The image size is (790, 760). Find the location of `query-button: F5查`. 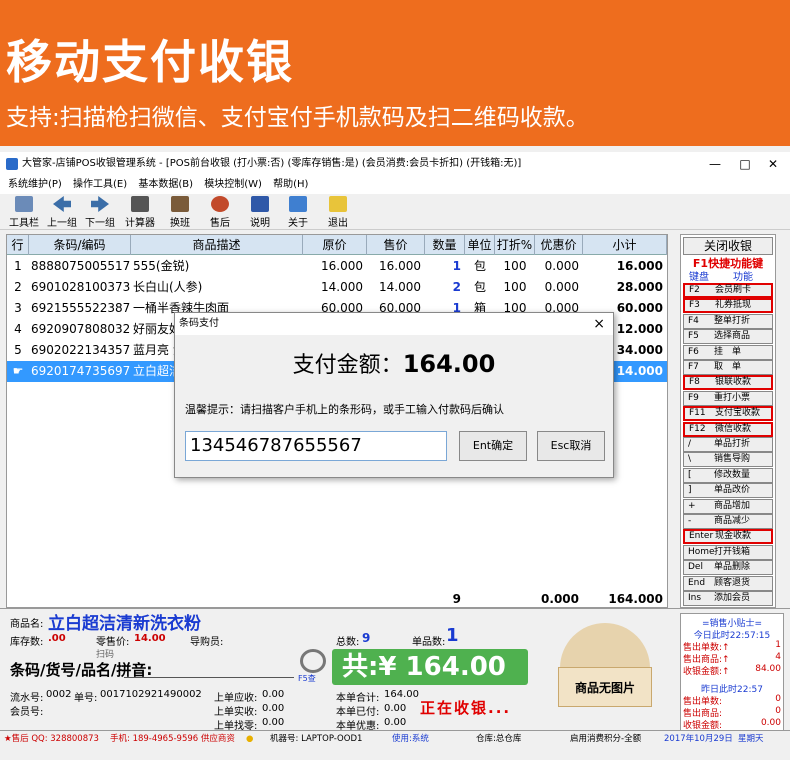

query-button: F5查 is located at coordinates (307, 678).